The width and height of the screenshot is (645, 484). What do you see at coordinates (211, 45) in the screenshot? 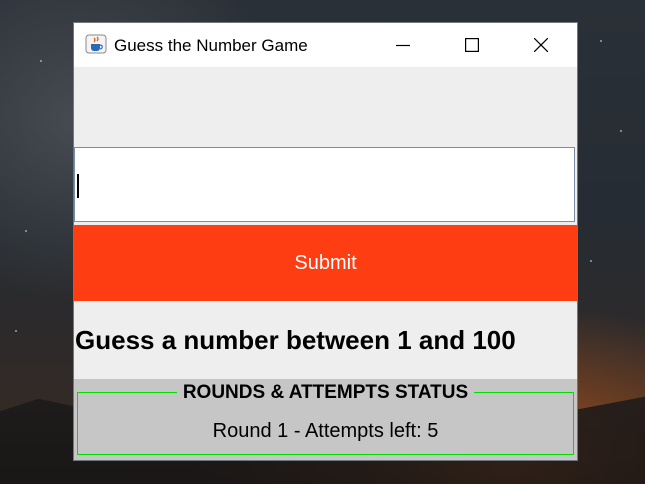
I see `window-title: Guess the Number Game` at bounding box center [211, 45].